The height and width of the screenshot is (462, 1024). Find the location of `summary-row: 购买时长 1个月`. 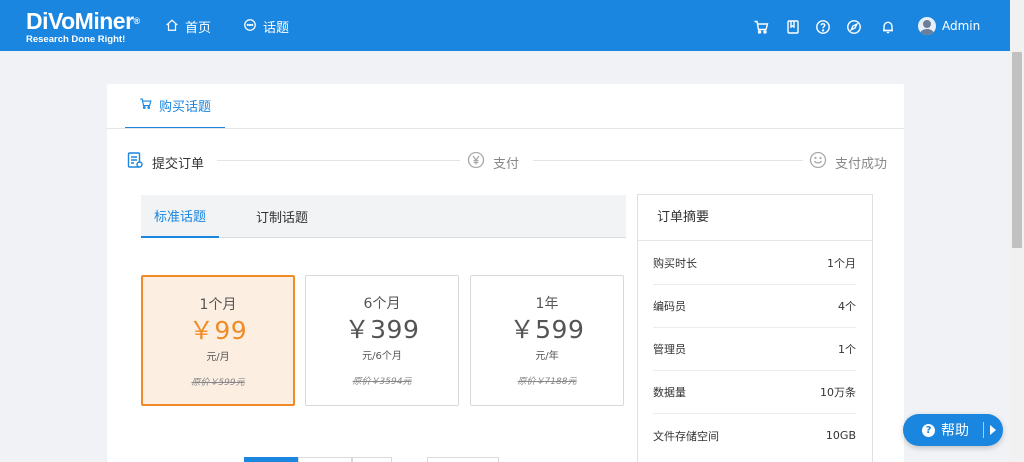

summary-row: 购买时长 1个月 is located at coordinates (754, 263).